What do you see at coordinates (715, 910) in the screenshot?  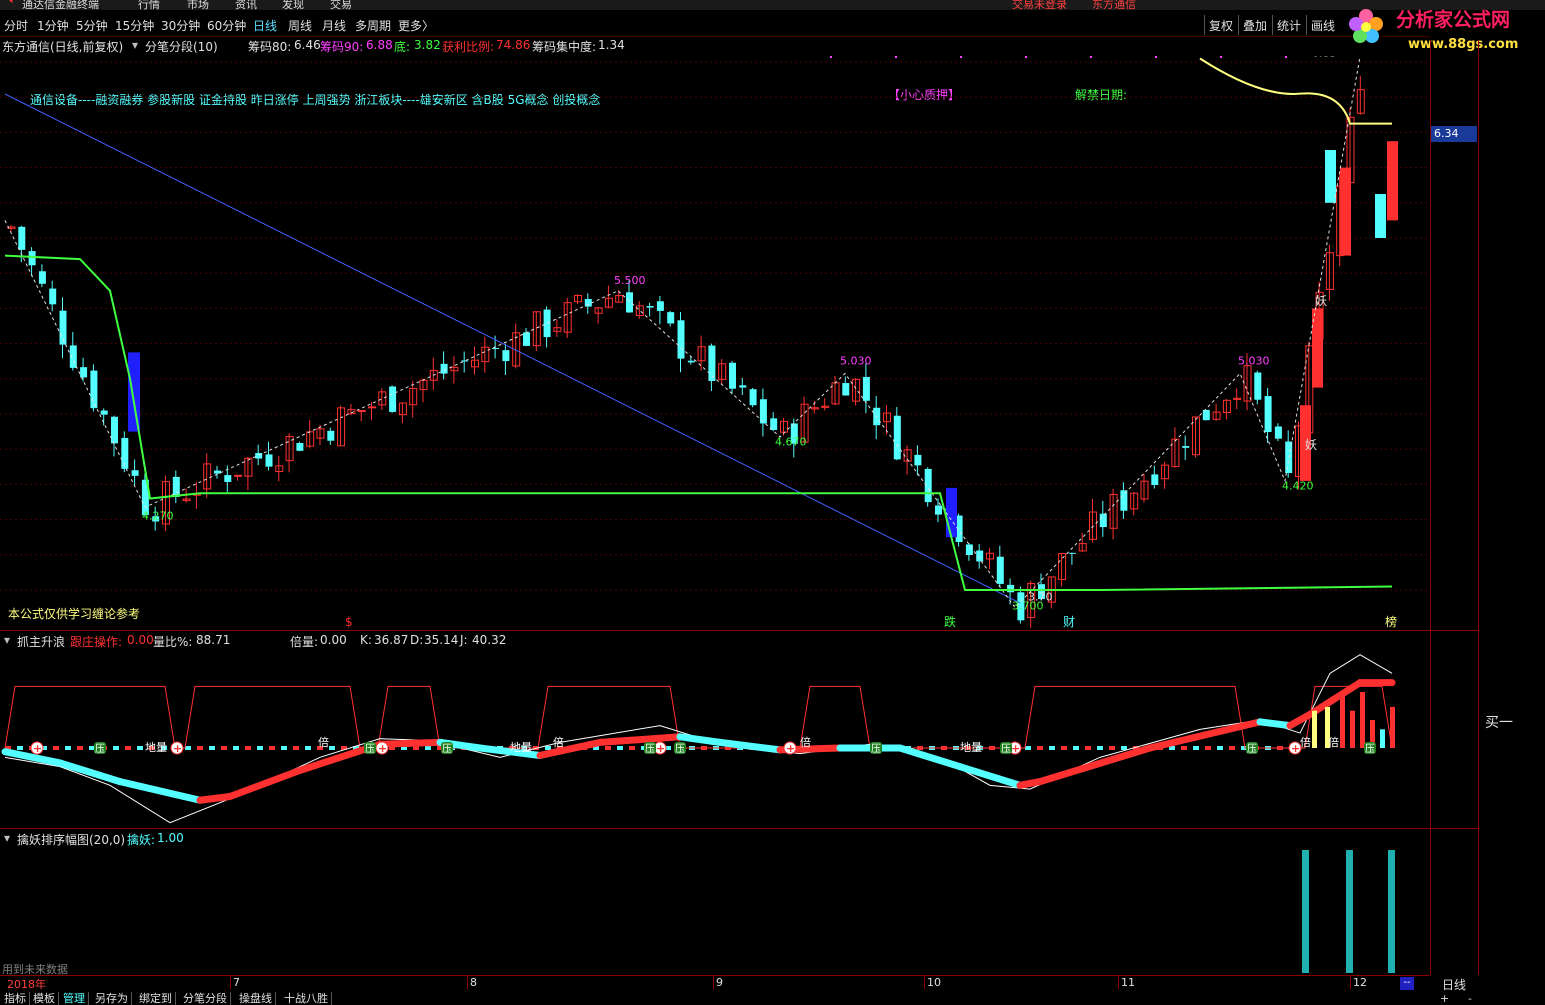 I see `sub2-chart` at bounding box center [715, 910].